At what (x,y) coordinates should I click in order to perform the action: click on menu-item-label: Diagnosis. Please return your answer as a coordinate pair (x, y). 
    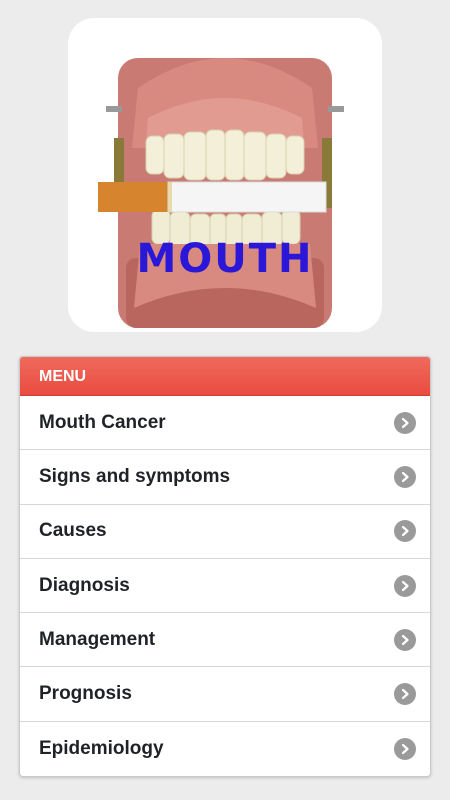
    Looking at the image, I should click on (84, 585).